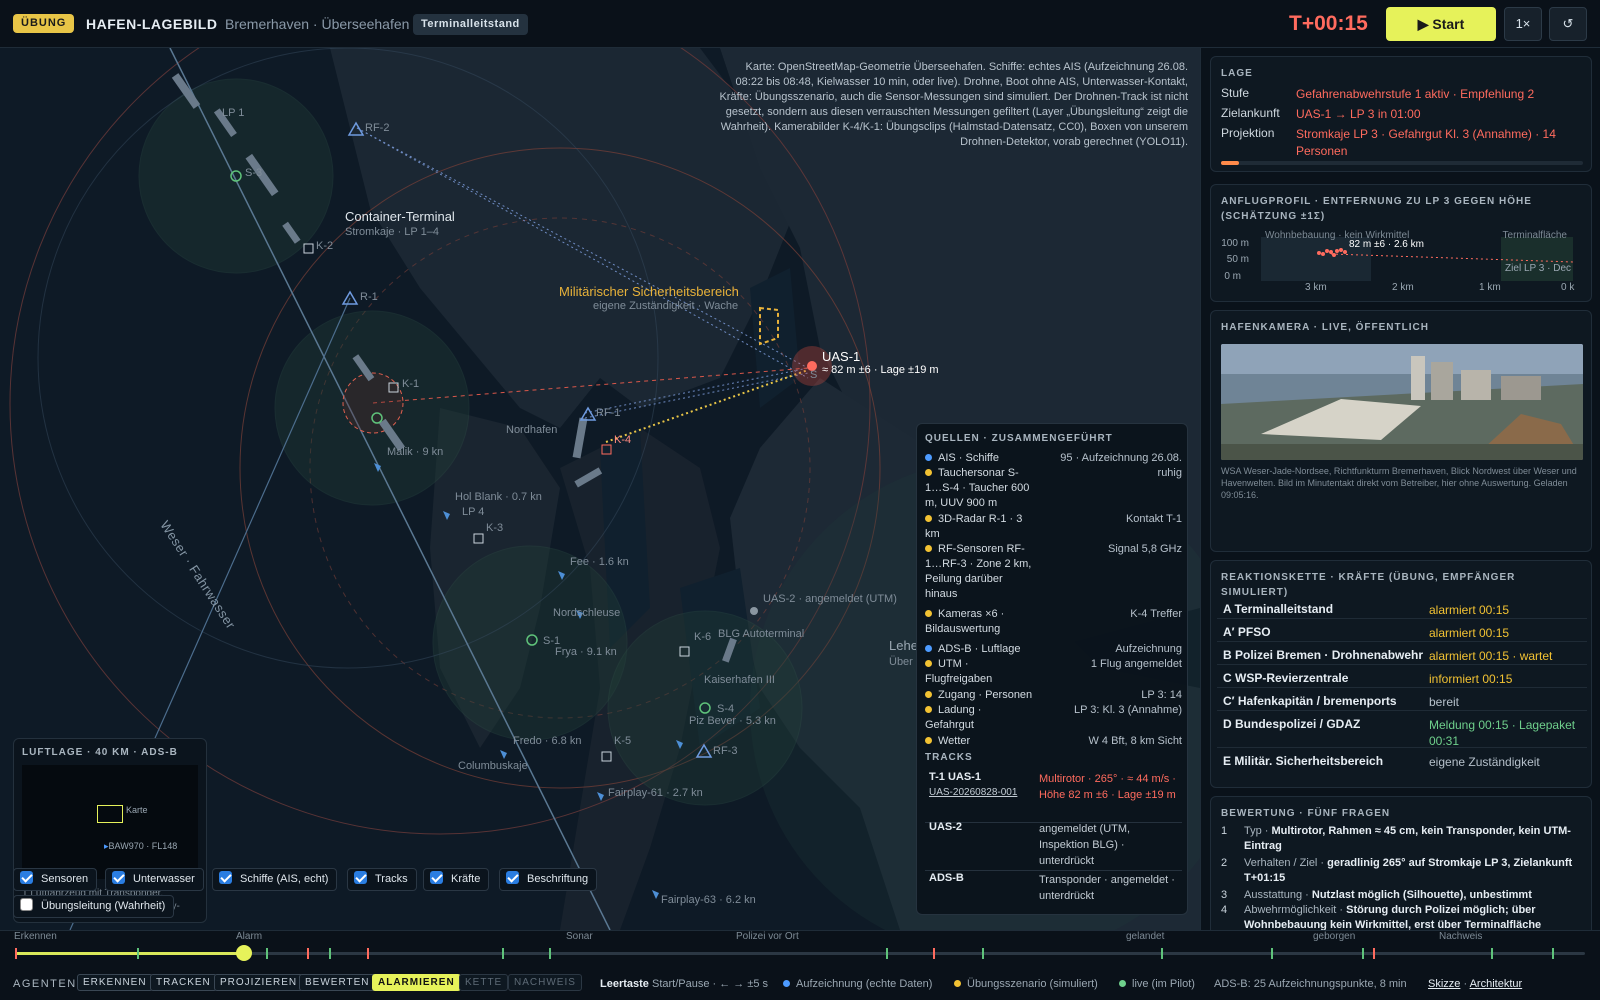  What do you see at coordinates (140, 846) in the screenshot?
I see `flight-label: ▸BAW970 · FL148` at bounding box center [140, 846].